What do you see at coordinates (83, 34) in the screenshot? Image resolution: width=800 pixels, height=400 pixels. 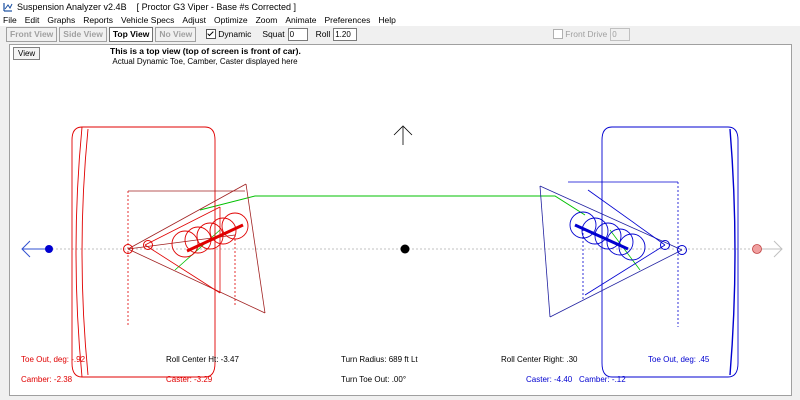 I see `tab-side-view: Side View` at bounding box center [83, 34].